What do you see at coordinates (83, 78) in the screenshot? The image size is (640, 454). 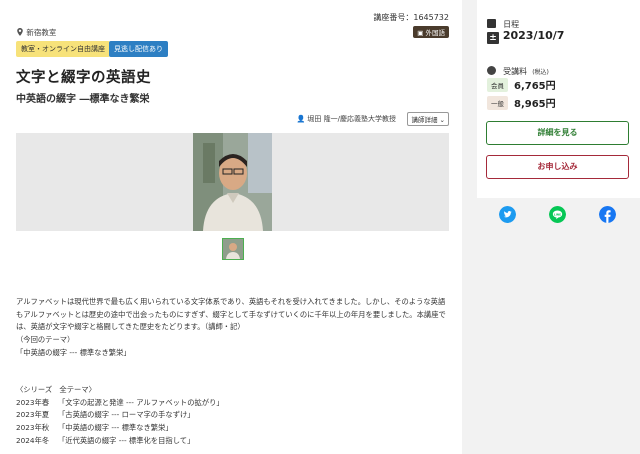 I see `page-title: 文字と綴字の英語史` at bounding box center [83, 78].